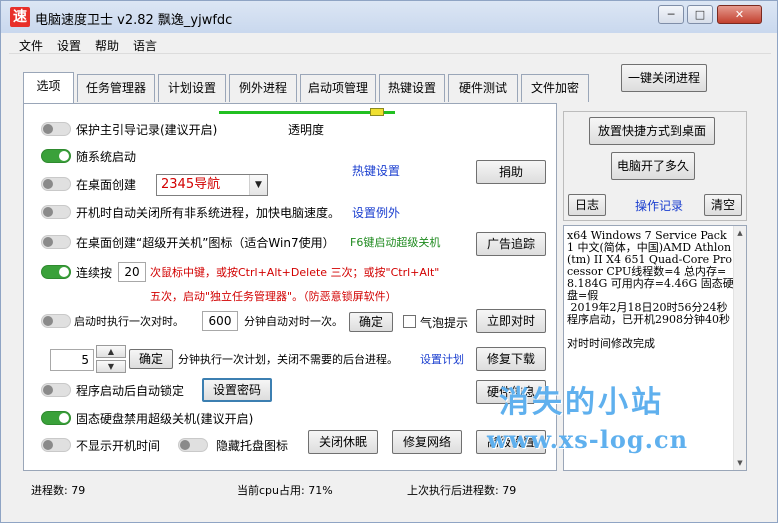 The height and width of the screenshot is (523, 778). I want to click on consecutive-press-toggle, so click(56, 272).